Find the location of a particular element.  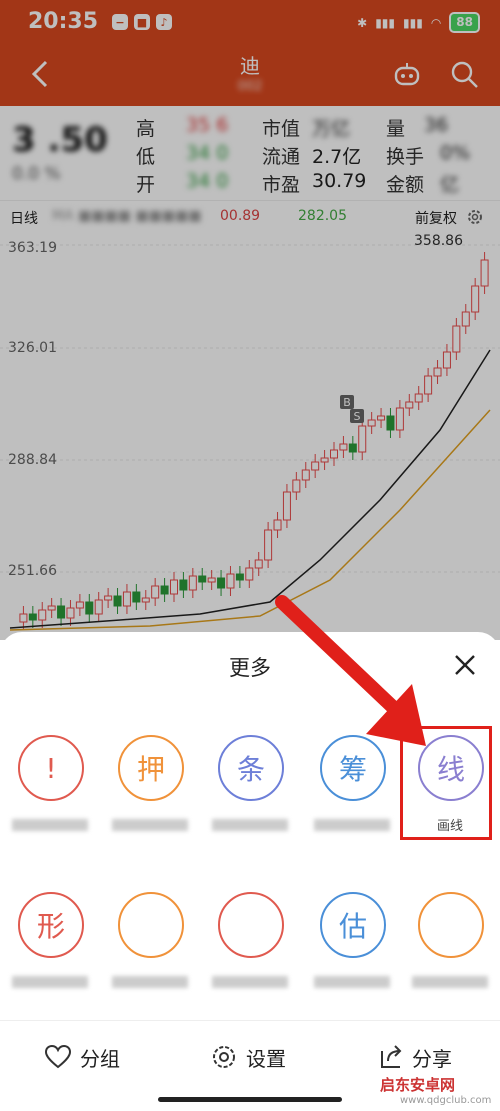

menu-item-icon: 筹 is located at coordinates (353, 768).